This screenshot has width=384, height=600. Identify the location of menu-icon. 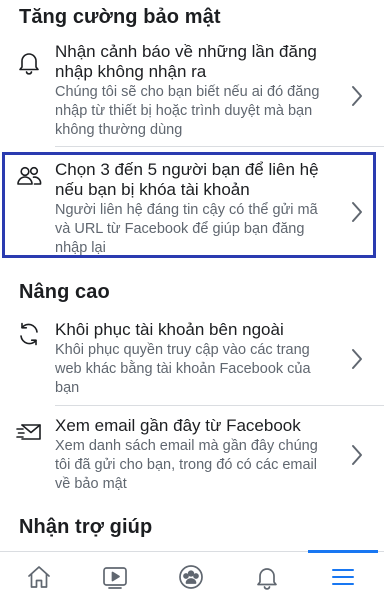
(343, 577).